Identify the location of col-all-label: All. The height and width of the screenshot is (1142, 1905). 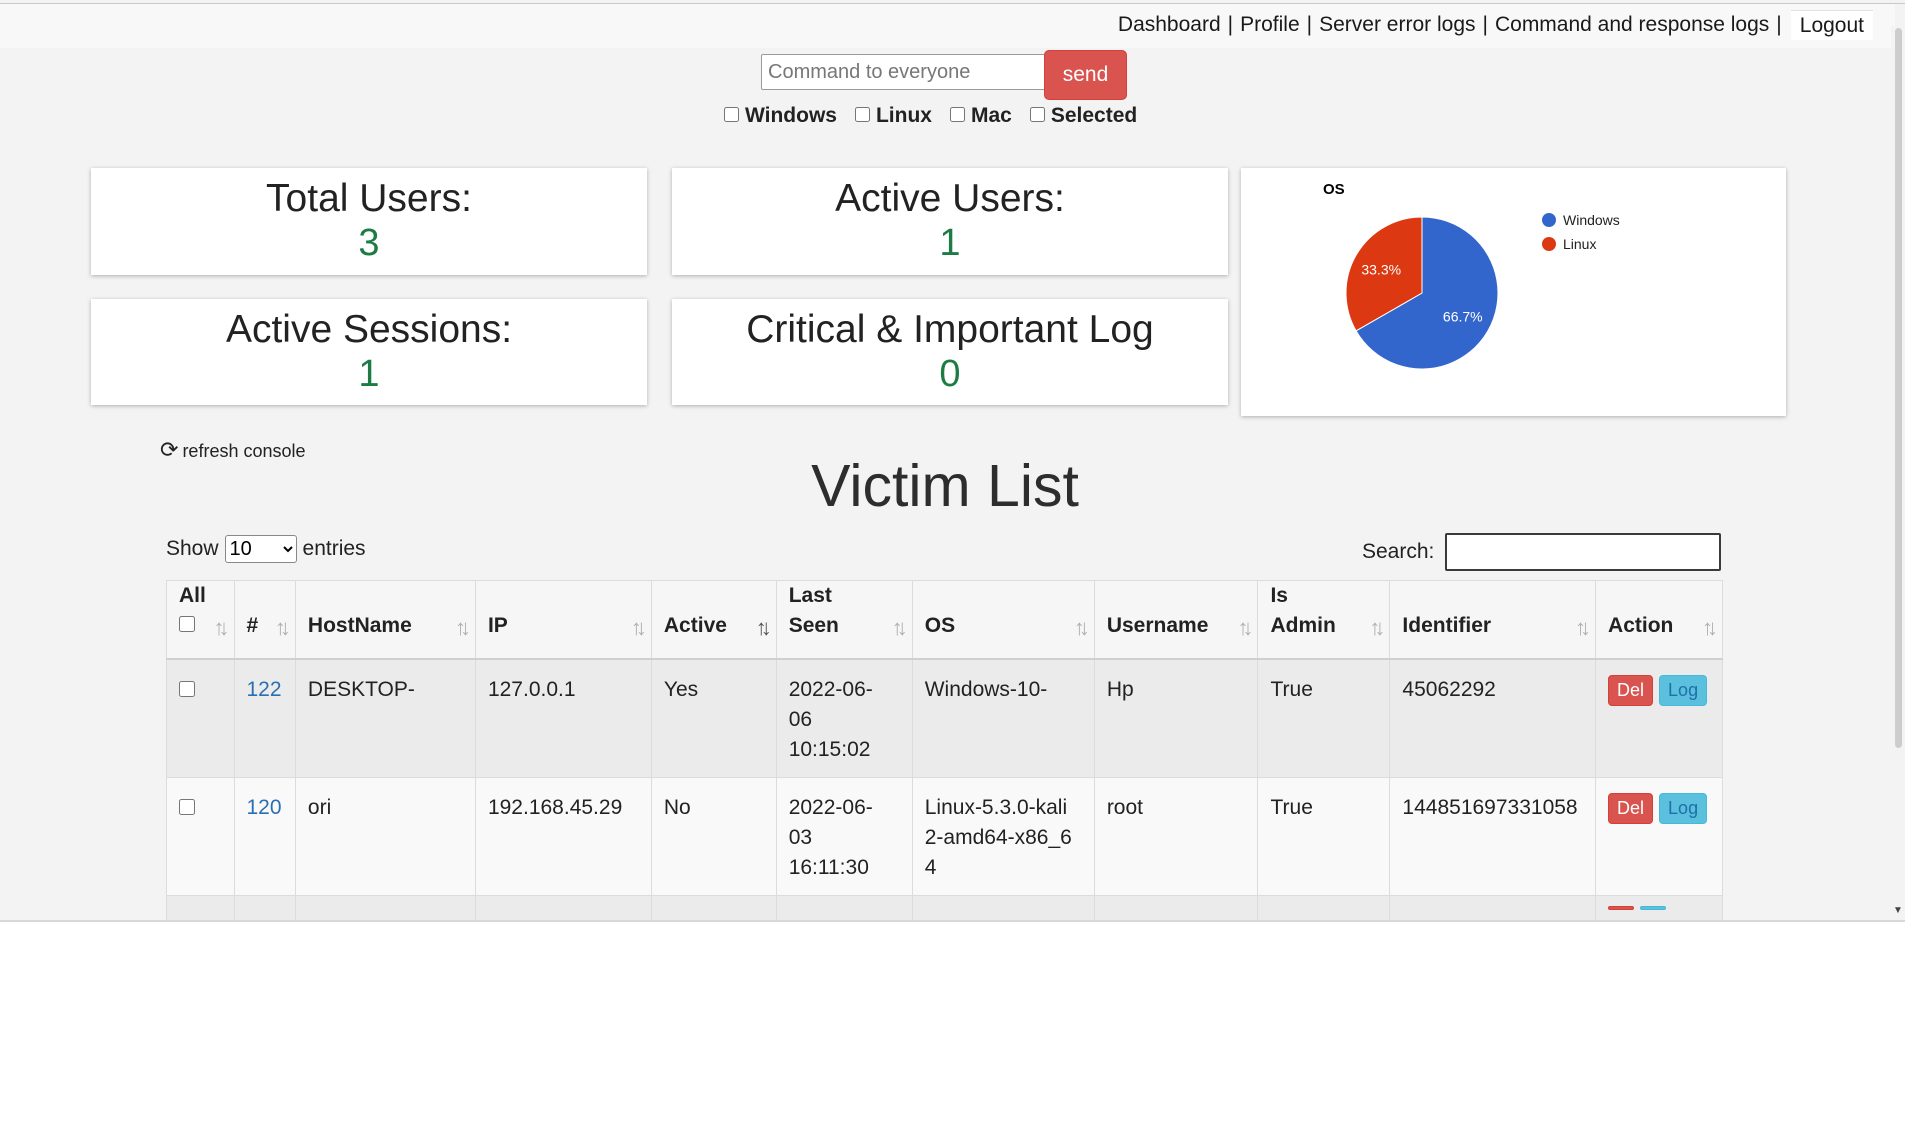
(192, 595).